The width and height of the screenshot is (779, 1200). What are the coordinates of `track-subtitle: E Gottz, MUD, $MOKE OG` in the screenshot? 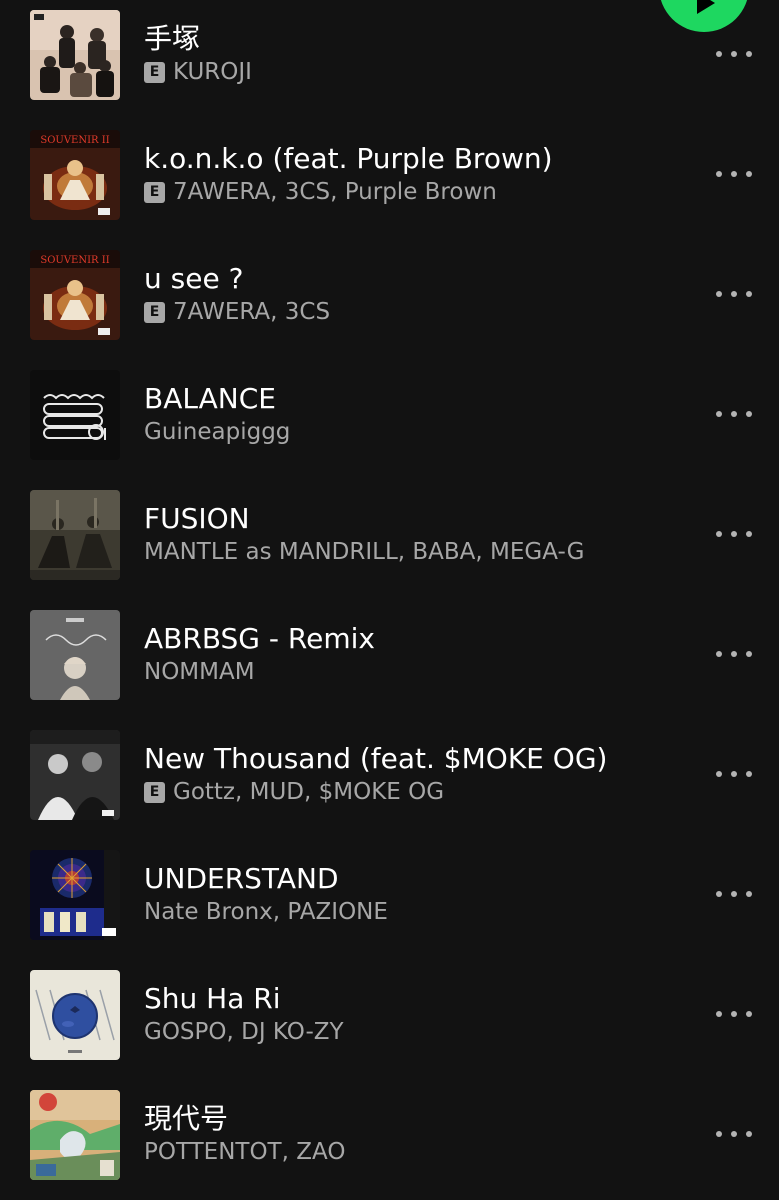 It's located at (294, 792).